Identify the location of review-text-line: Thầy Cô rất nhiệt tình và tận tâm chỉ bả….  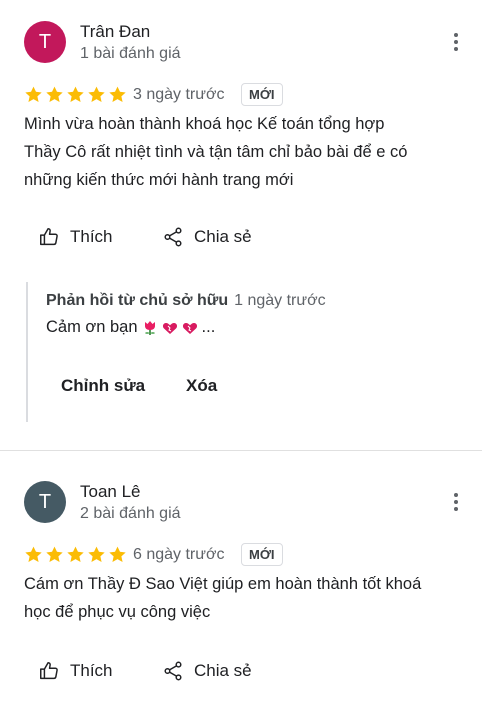
(216, 152).